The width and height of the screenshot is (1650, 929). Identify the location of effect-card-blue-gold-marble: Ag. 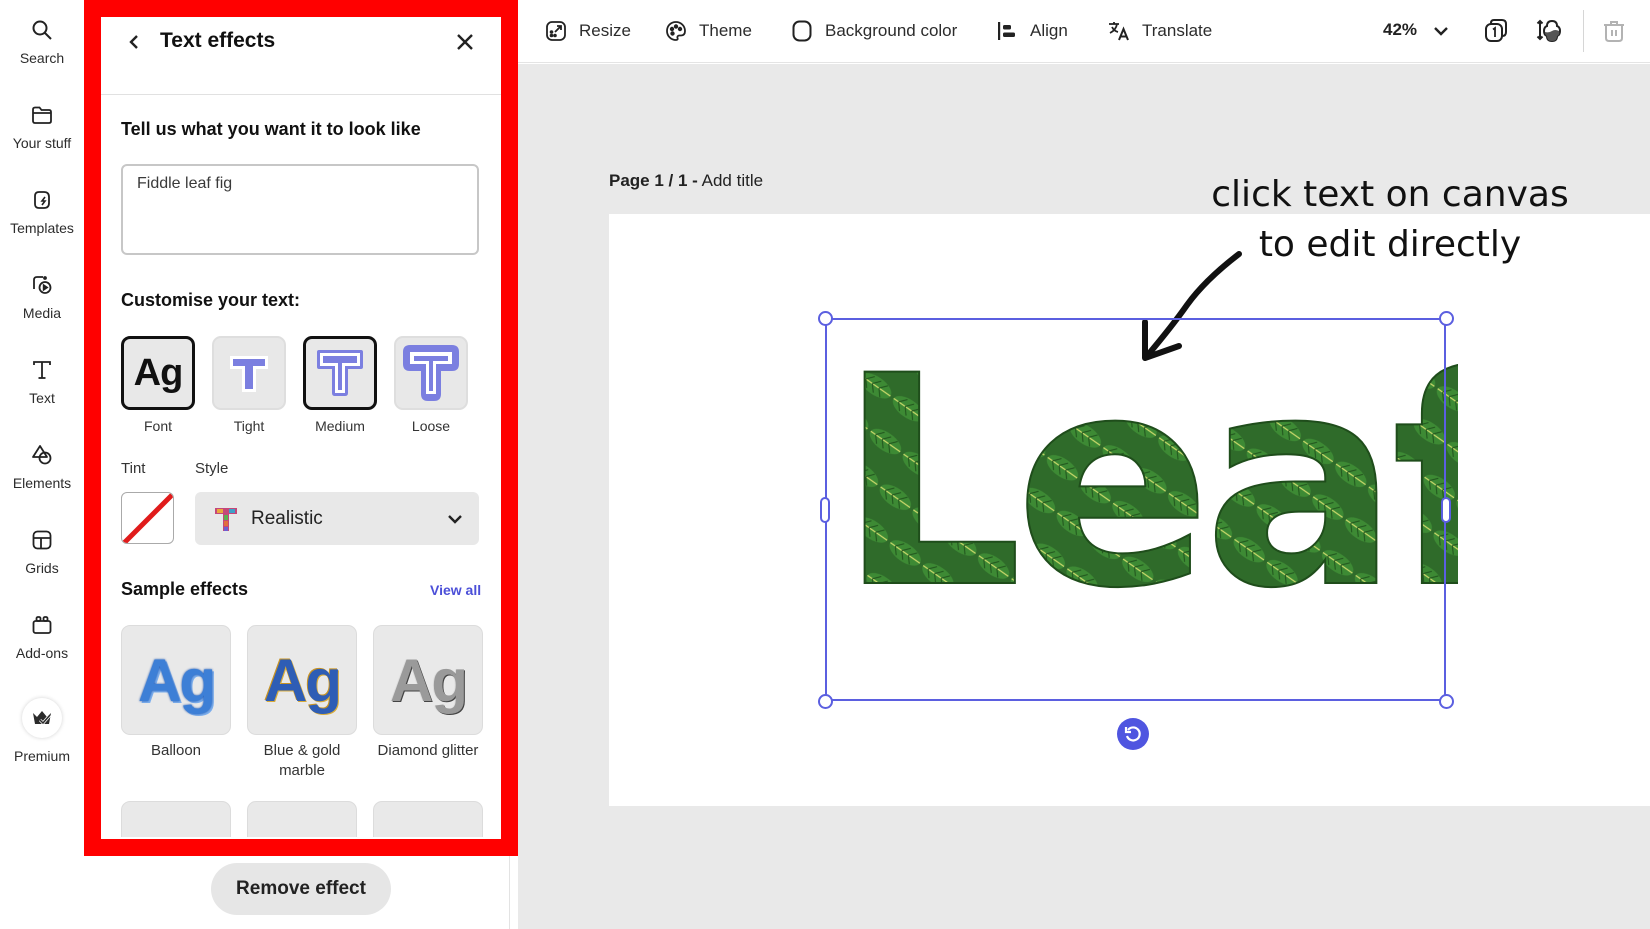
(302, 680).